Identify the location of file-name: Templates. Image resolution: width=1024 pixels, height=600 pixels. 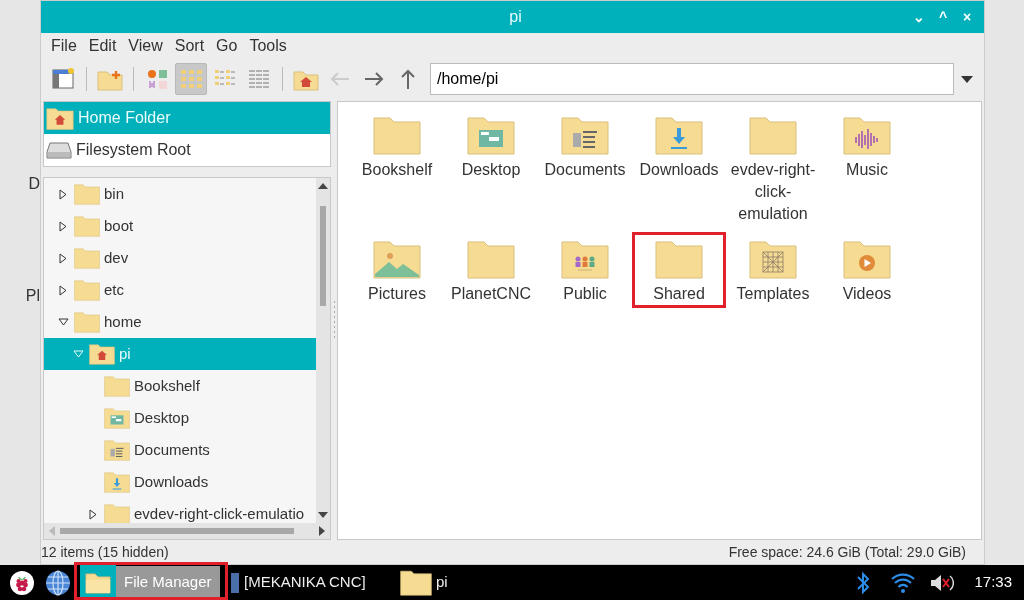
(773, 294).